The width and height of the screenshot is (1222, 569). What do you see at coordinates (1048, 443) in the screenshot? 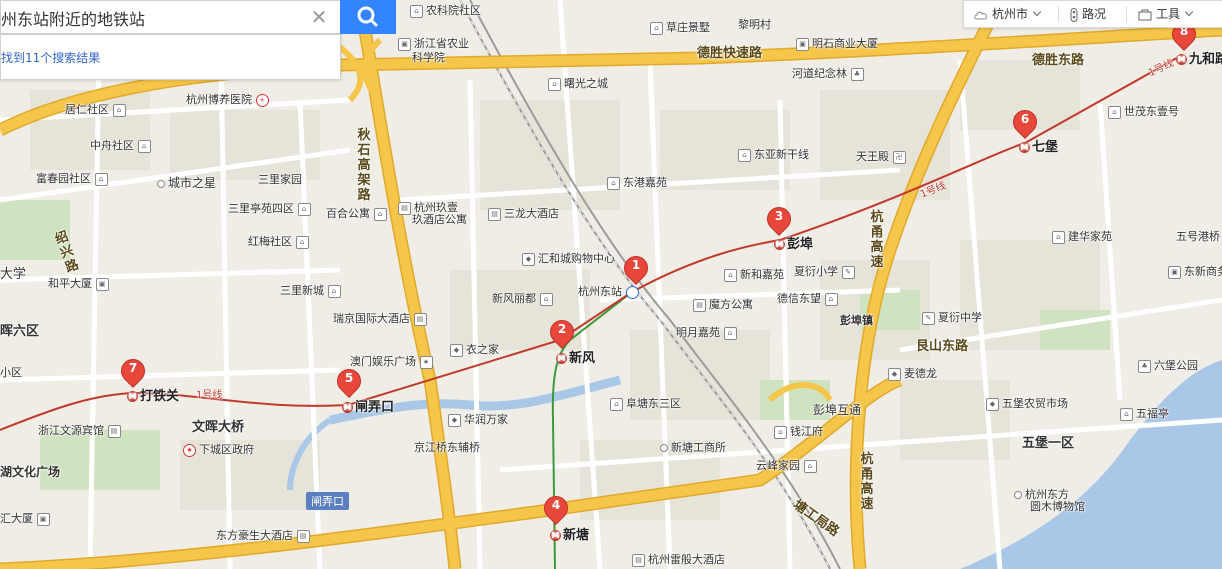
I see `place-wubaoyi: 五堡一区` at bounding box center [1048, 443].